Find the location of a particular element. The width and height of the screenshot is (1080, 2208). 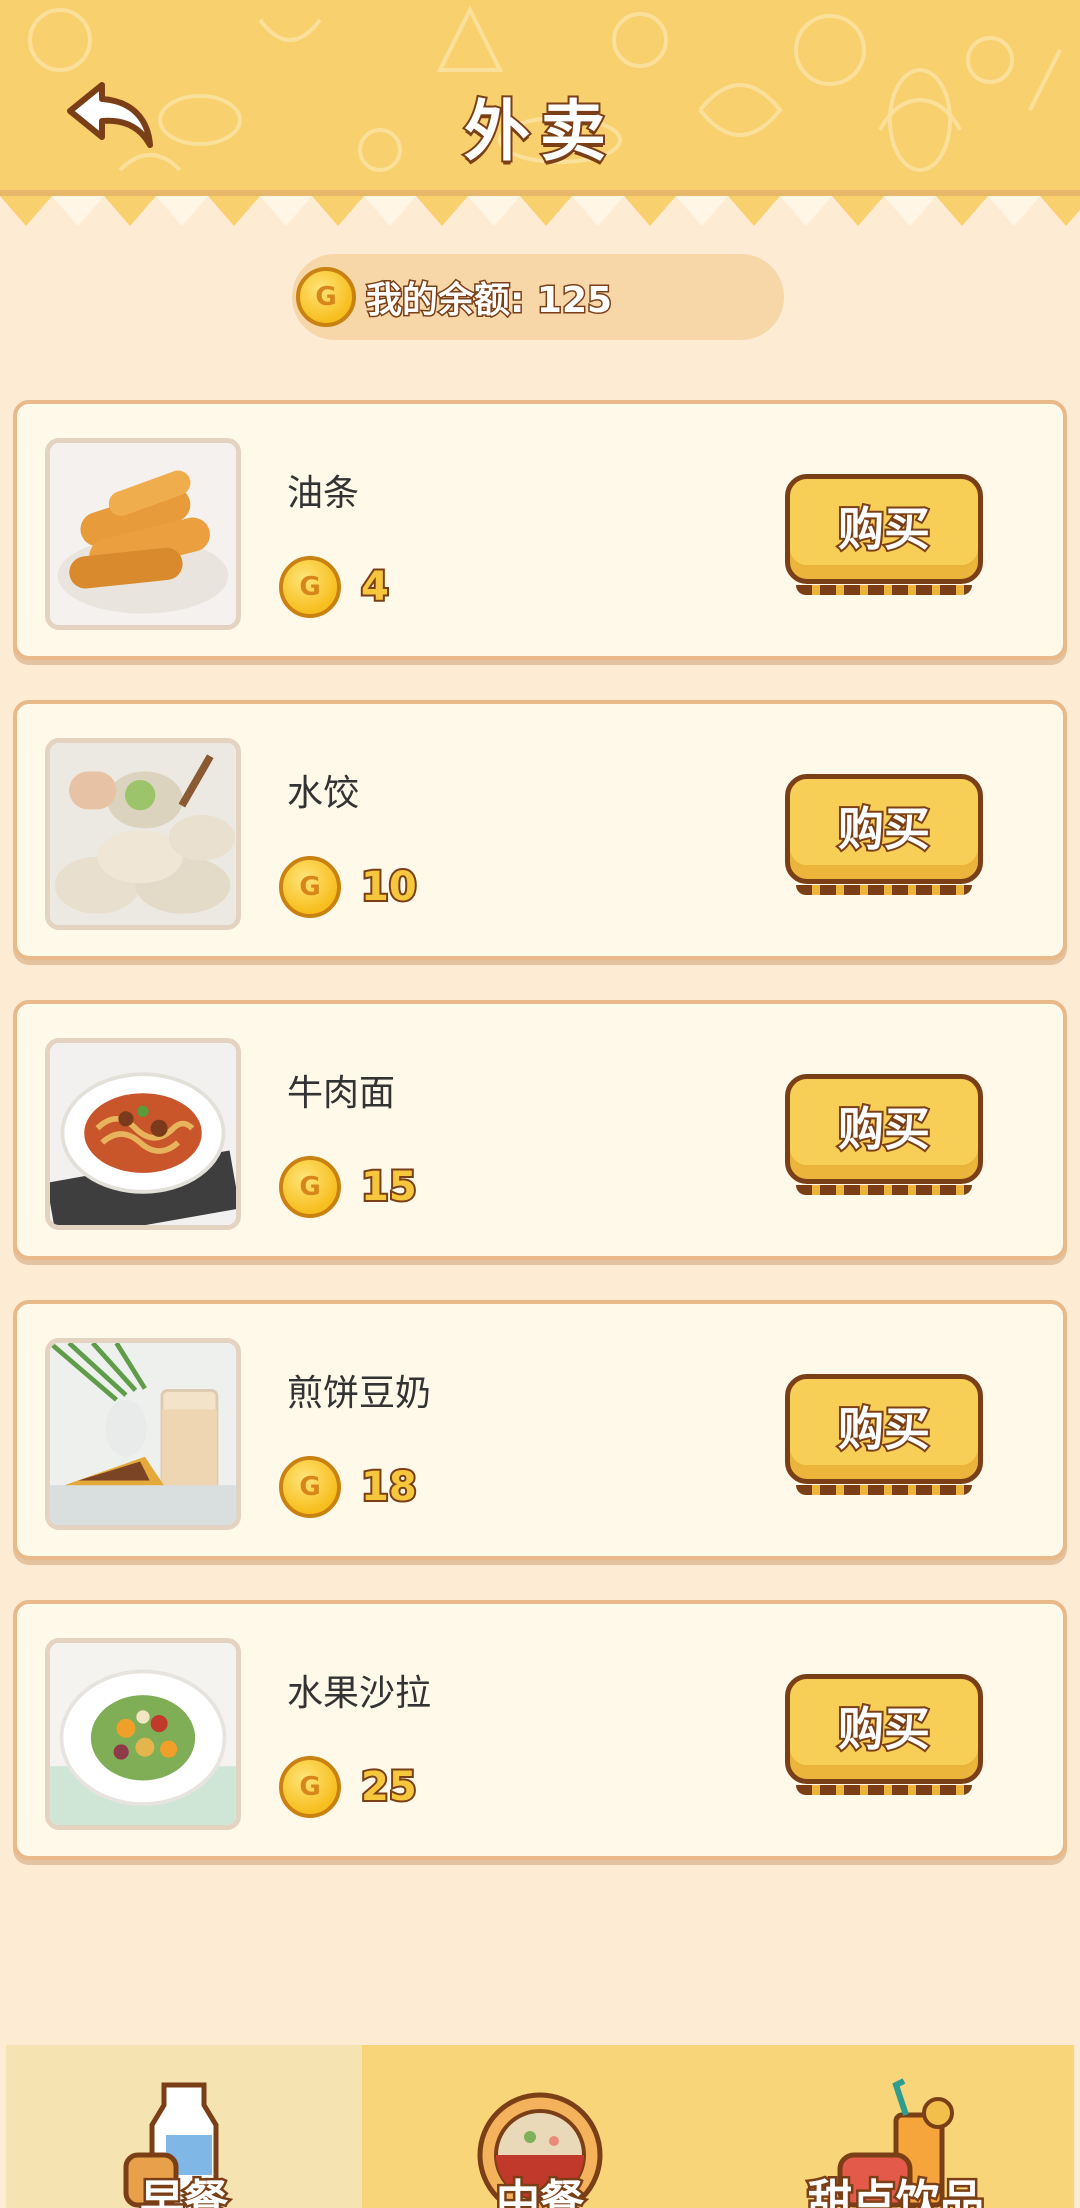

food-item-card: 牛肉面 G 15 购买 is located at coordinates (540, 1130).